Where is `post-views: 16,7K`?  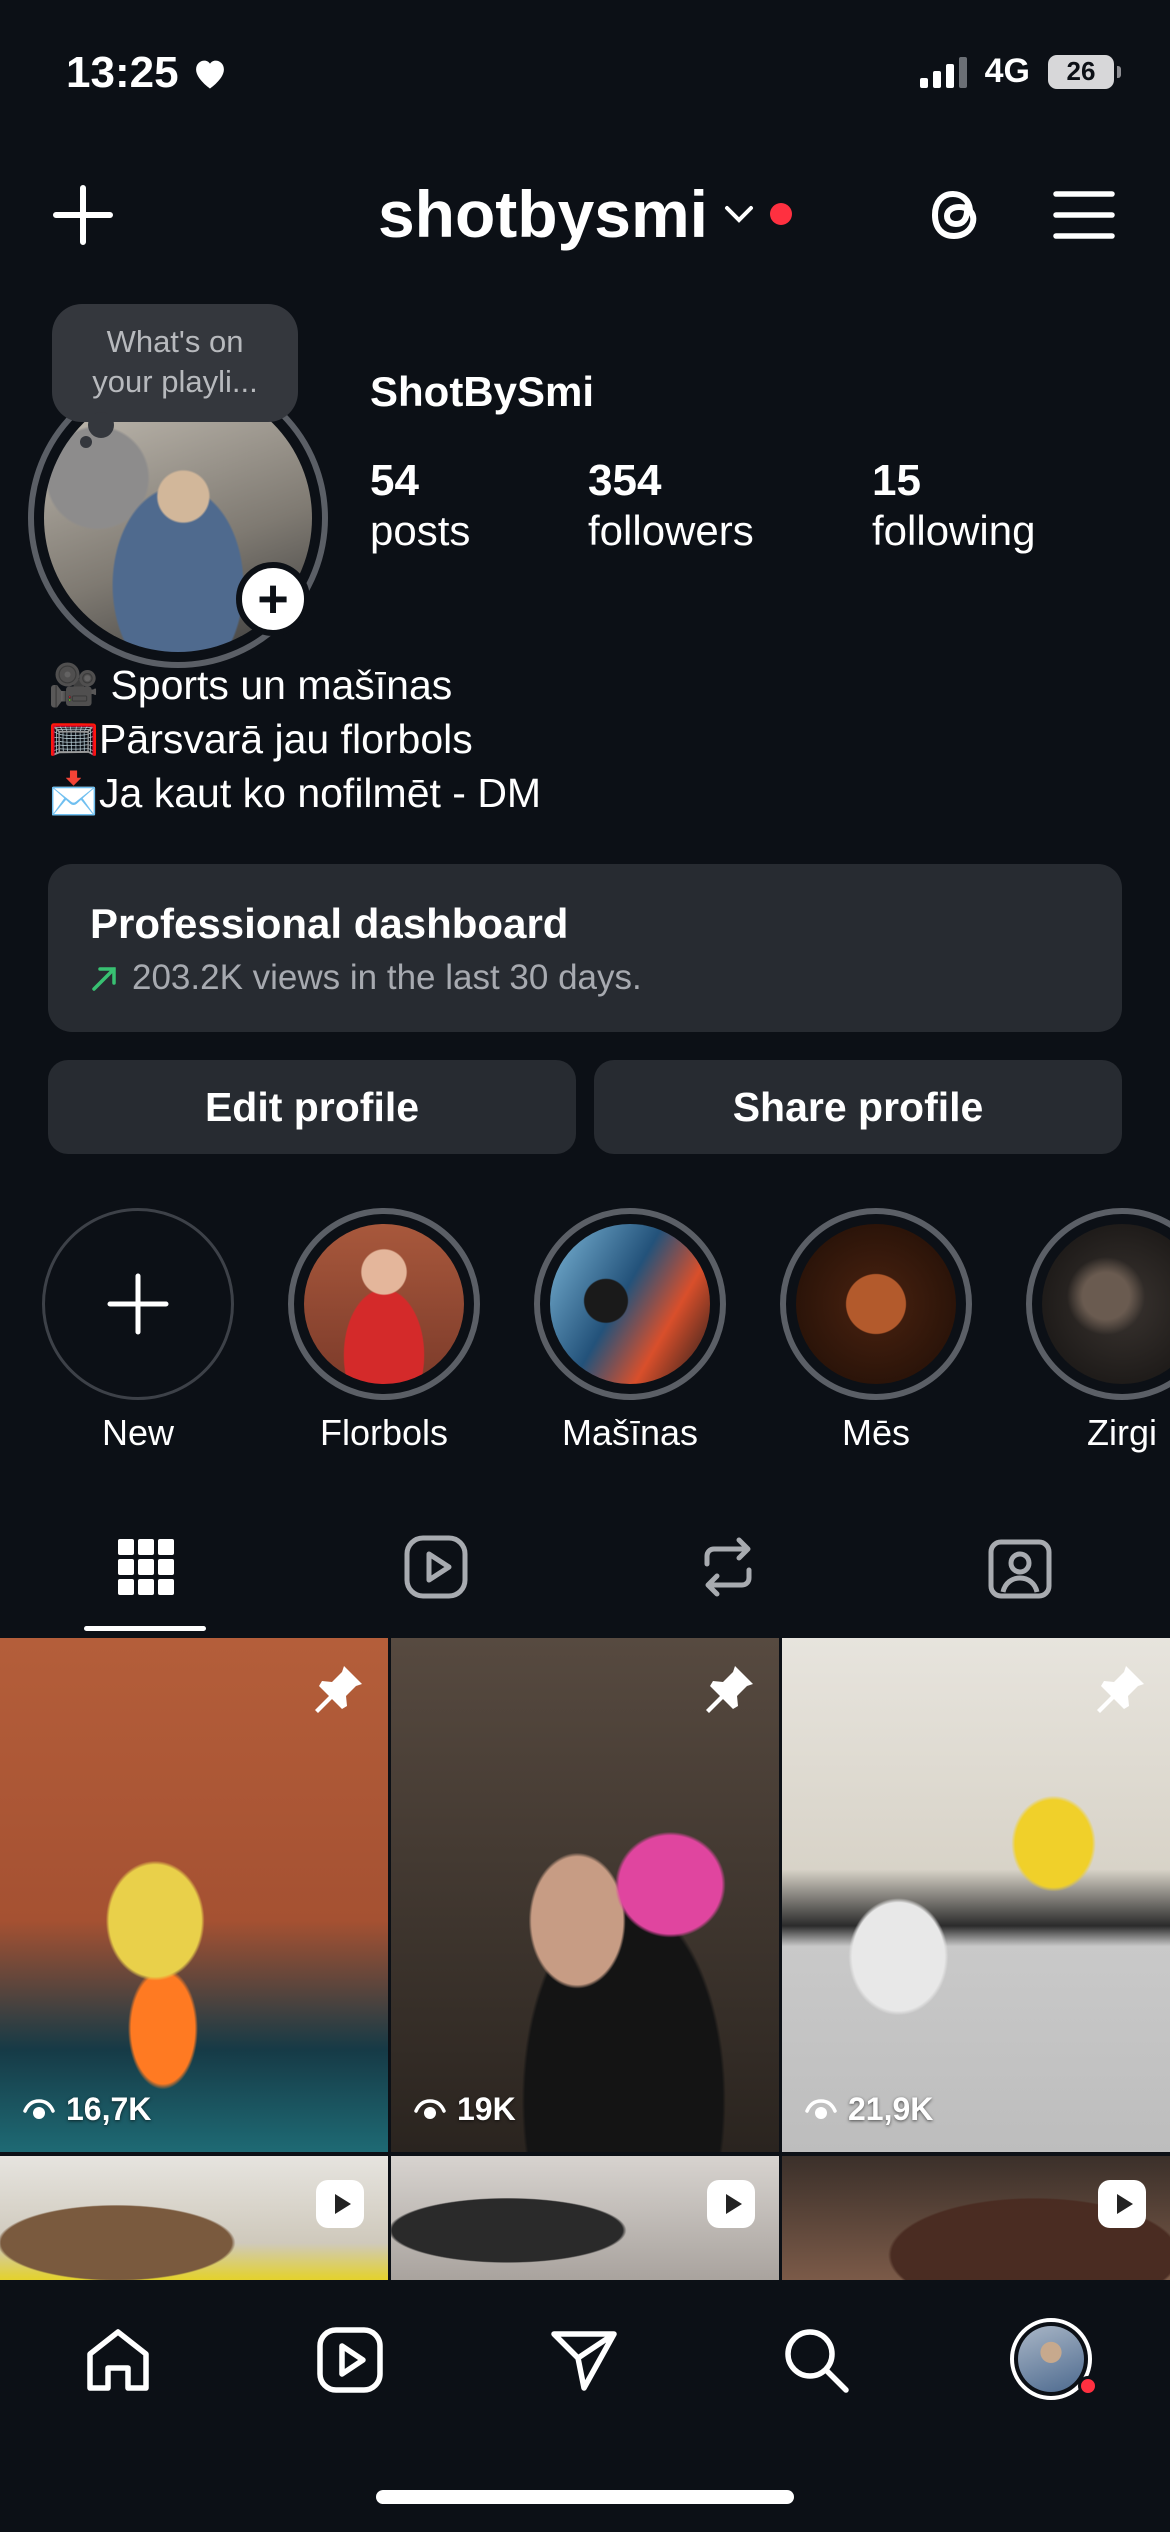 post-views: 16,7K is located at coordinates (86, 2109).